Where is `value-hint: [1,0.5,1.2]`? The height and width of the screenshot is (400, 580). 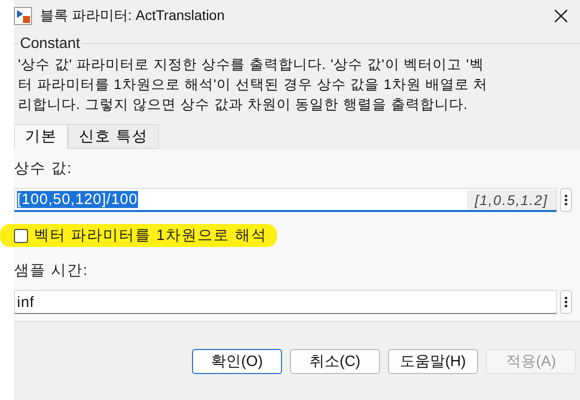 value-hint: [1,0.5,1.2] is located at coordinates (511, 200).